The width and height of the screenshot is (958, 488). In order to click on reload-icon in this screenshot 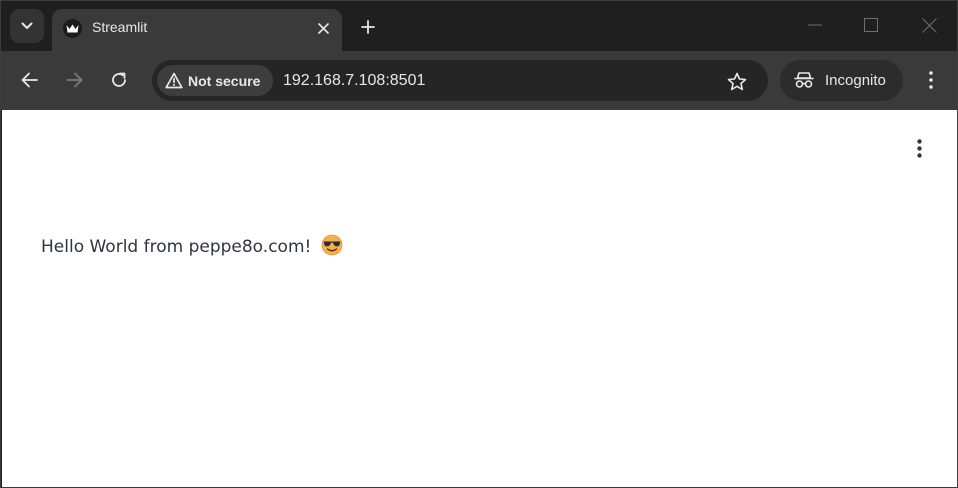, I will do `click(119, 79)`.